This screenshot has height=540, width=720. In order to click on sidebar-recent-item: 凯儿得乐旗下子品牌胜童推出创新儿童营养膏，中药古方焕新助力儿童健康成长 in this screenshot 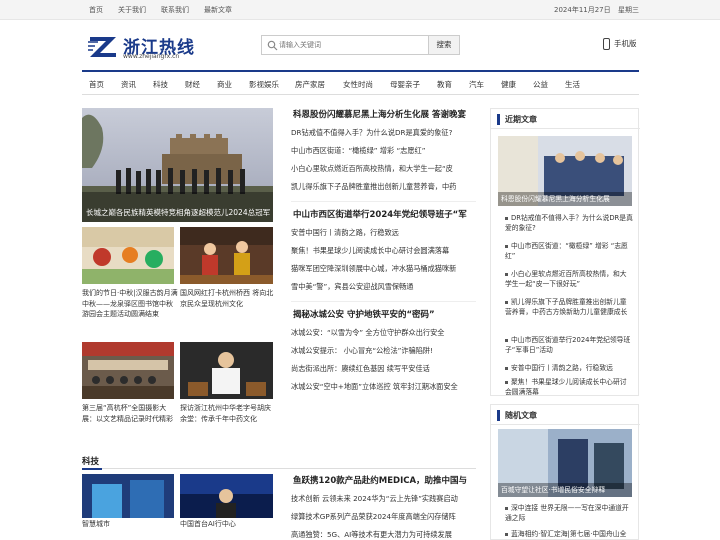, I will do `click(569, 307)`.